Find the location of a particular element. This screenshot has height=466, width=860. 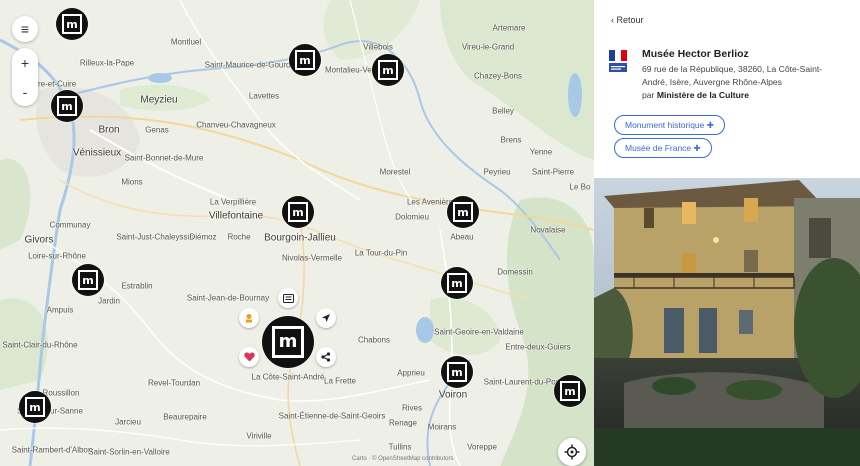

place-label: Saint-Jean-de-Bournay is located at coordinates (228, 298).